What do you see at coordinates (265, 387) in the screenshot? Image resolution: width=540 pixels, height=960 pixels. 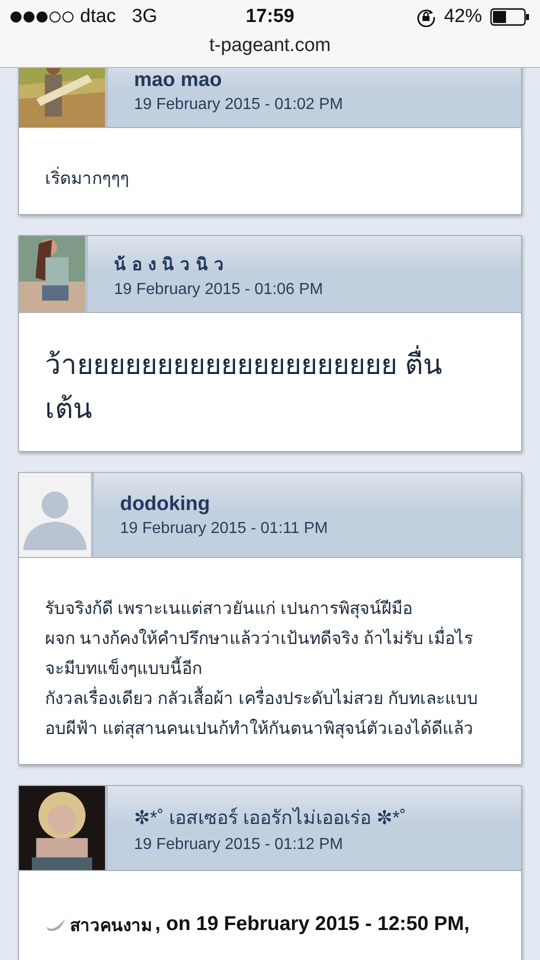 I see `post-text: ว้ายยยยยยยยยยยยยยยยยยยย ตื่นเต้น` at bounding box center [265, 387].